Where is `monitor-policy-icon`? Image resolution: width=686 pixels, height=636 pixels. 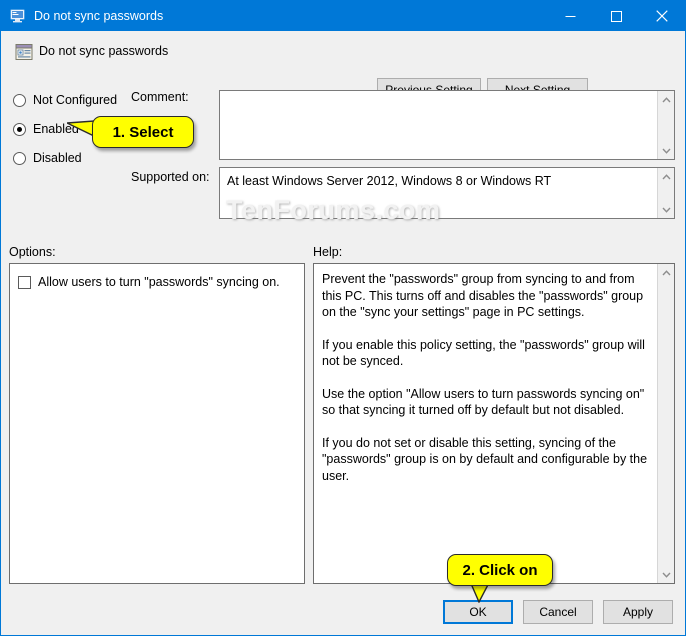
monitor-policy-icon is located at coordinates (18, 16).